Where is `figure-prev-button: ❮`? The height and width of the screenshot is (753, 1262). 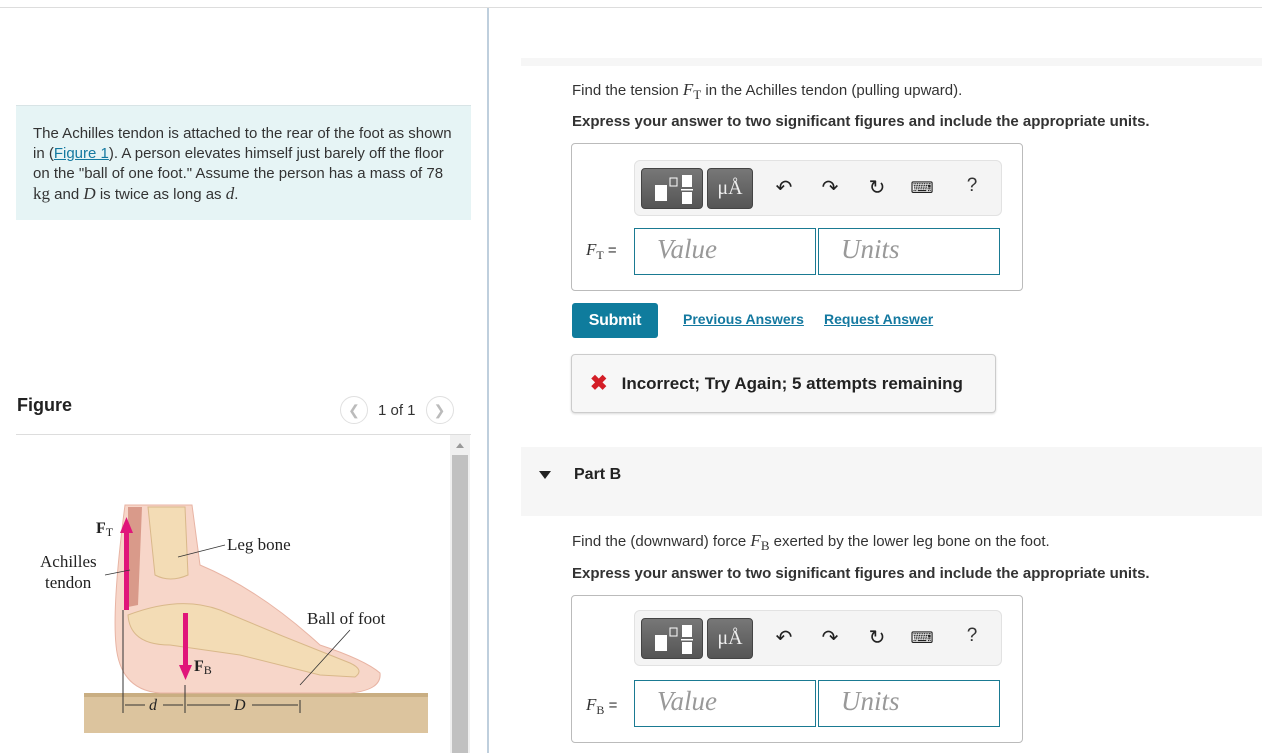
figure-prev-button: ❮ is located at coordinates (354, 410).